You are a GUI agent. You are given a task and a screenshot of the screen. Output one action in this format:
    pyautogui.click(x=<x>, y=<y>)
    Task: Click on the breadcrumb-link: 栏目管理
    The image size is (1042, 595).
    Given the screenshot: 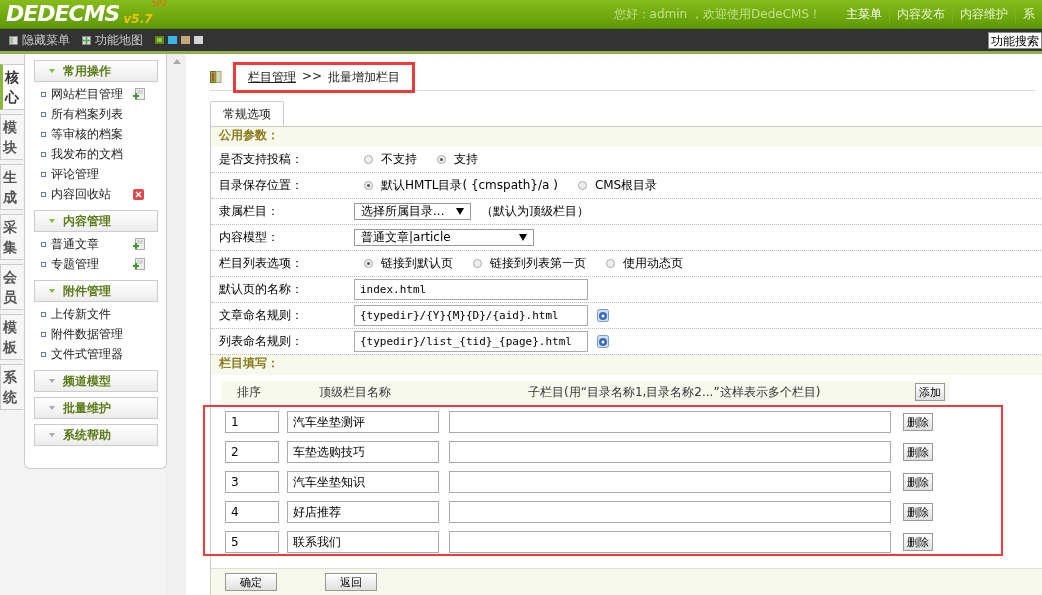 What is the action you would take?
    pyautogui.click(x=272, y=77)
    